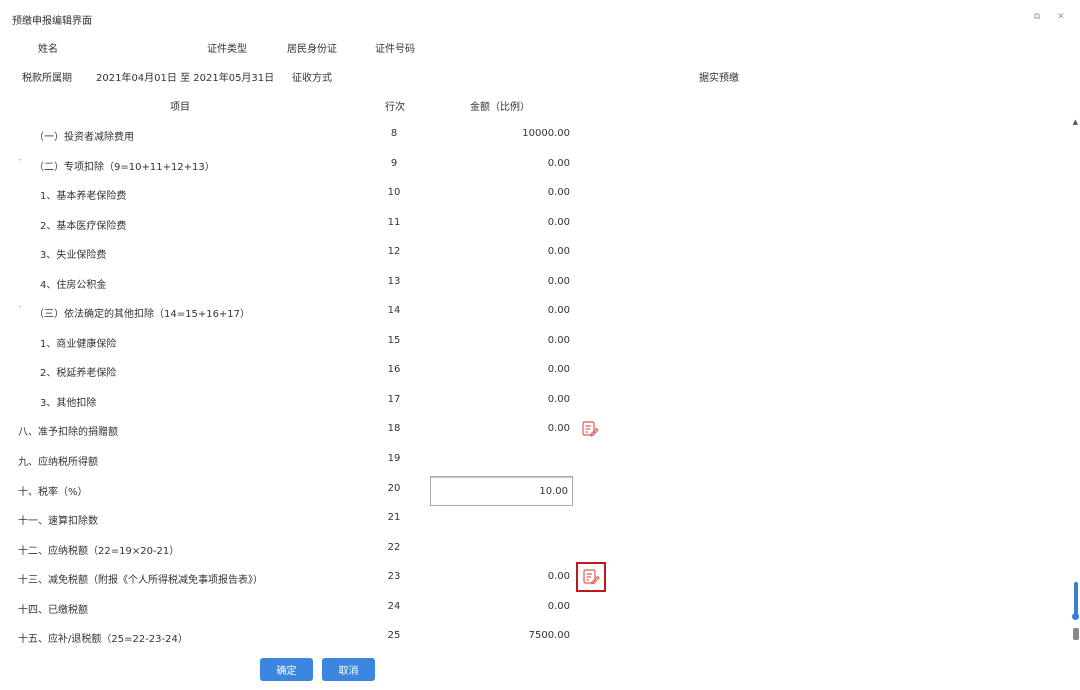 Image resolution: width=1080 pixels, height=690 pixels. Describe the element at coordinates (58, 522) in the screenshot. I see `row-label: 十一、速算扣除数` at that location.